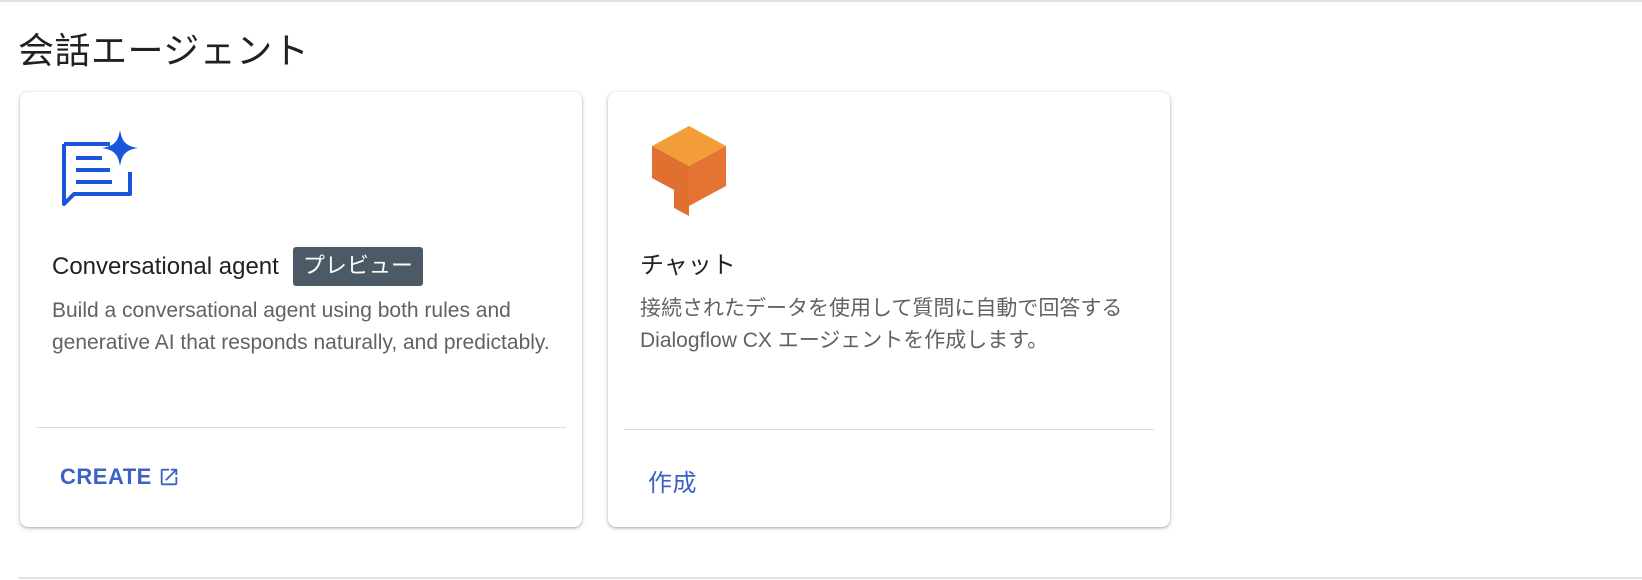  I want to click on card-title: チャット, so click(688, 265).